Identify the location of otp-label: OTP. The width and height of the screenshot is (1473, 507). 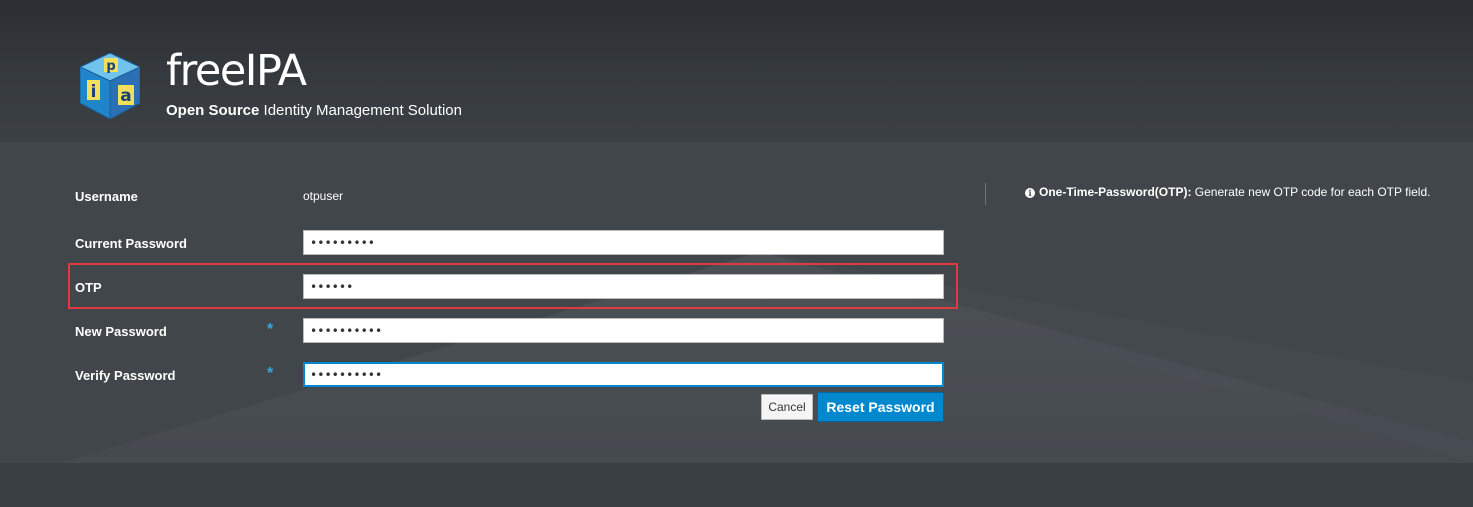
(88, 287).